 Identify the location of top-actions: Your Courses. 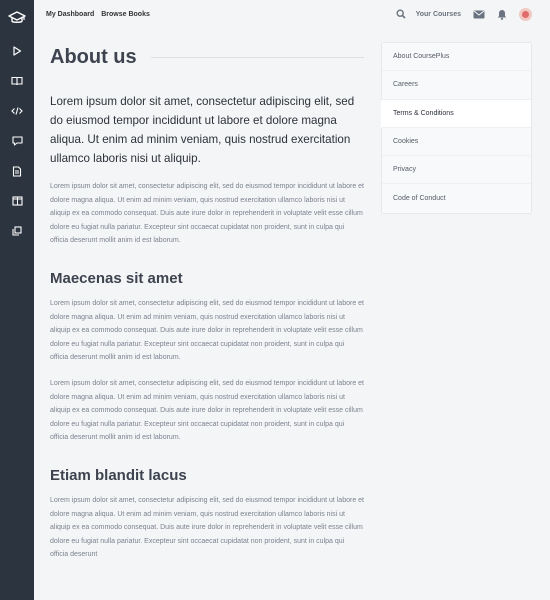
(458, 14).